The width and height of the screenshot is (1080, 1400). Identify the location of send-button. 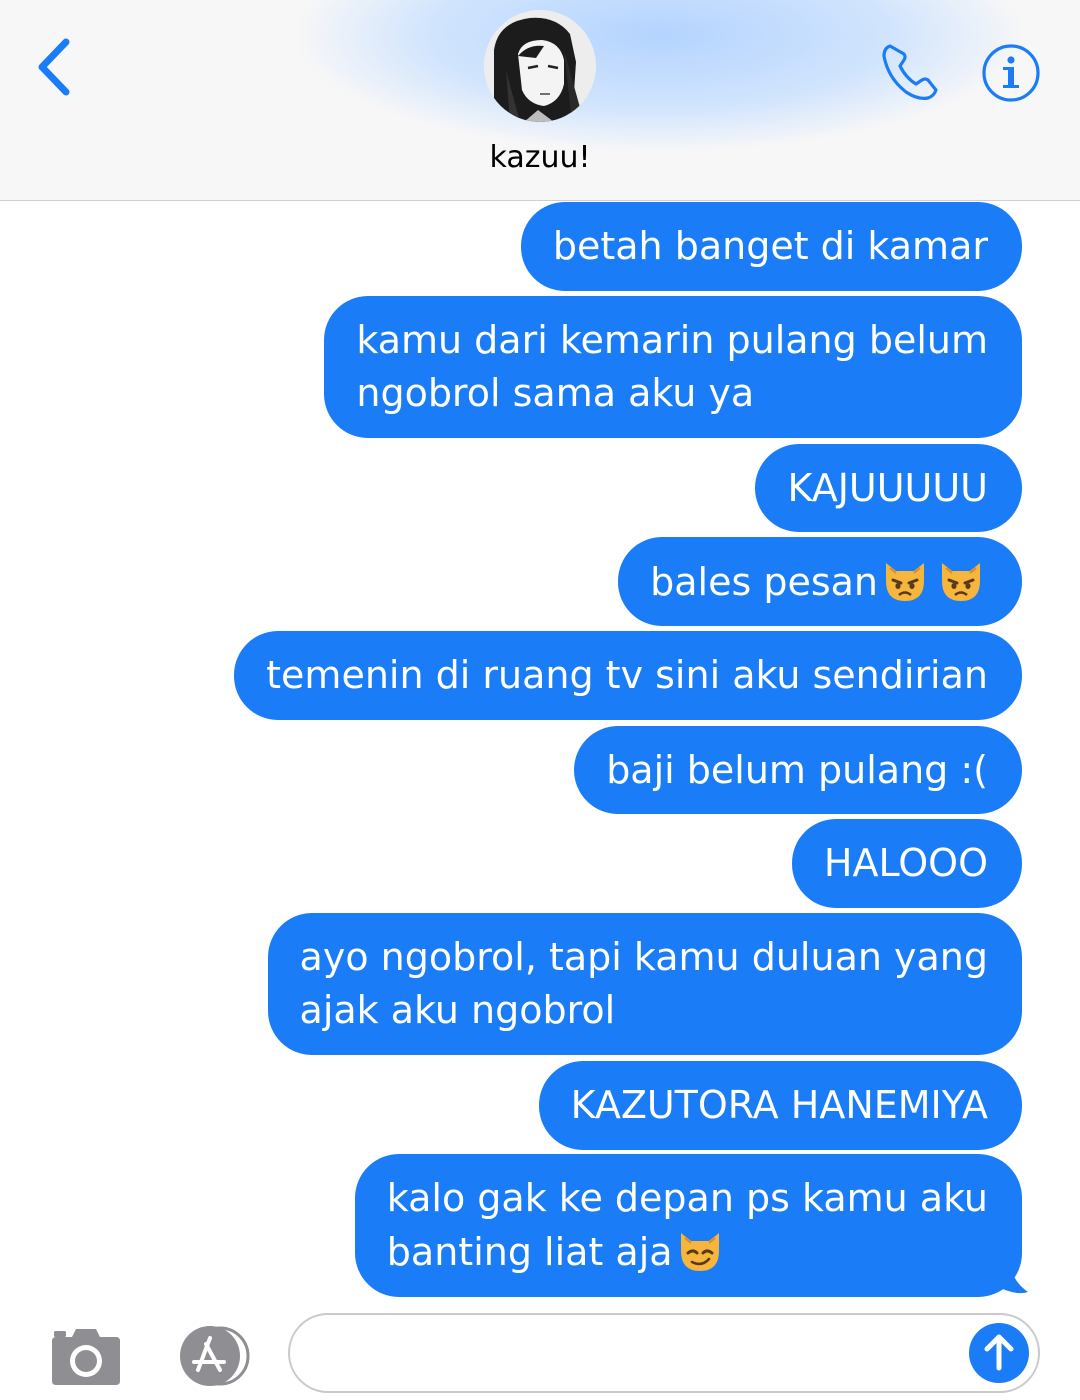
(999, 1353).